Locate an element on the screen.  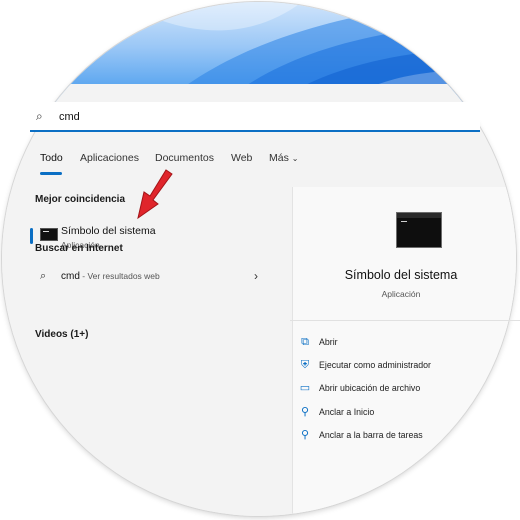
selection-indicator is located at coordinates (31, 236).